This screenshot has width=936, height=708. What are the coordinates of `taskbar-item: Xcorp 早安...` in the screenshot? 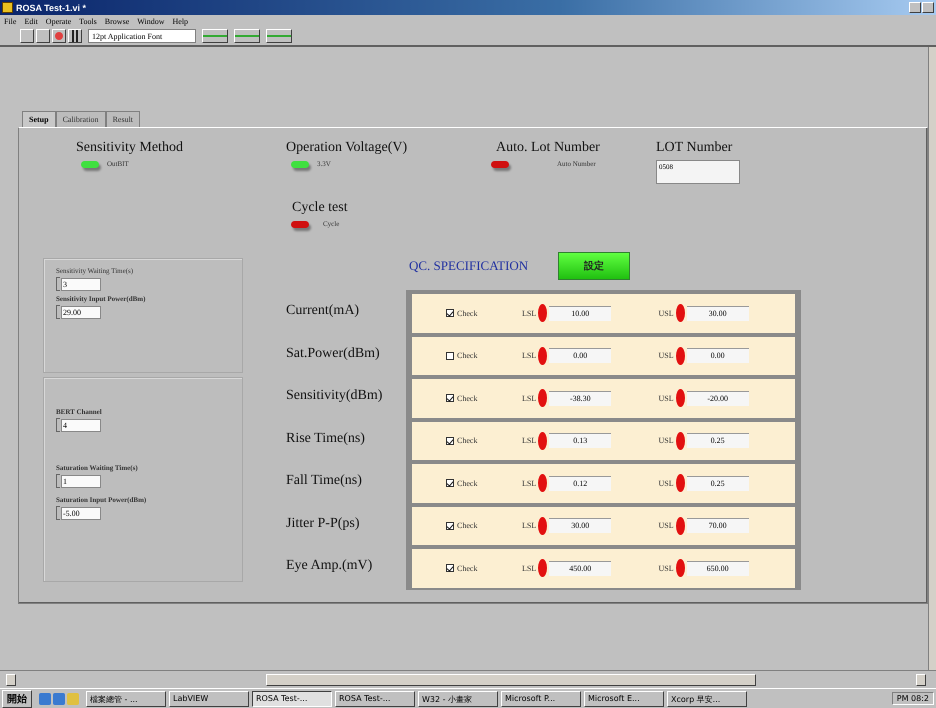 It's located at (707, 698).